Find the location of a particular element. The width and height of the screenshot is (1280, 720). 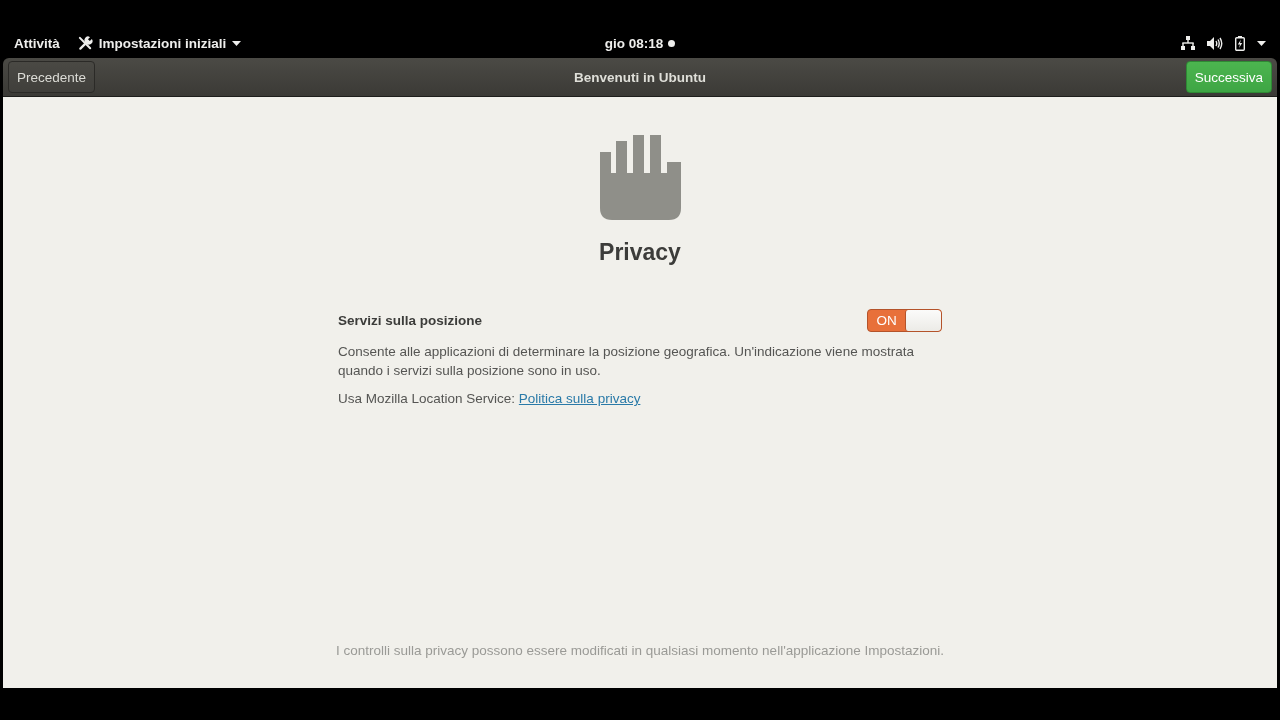

app-menu-button: Impostazioni iniziali is located at coordinates (159, 43).